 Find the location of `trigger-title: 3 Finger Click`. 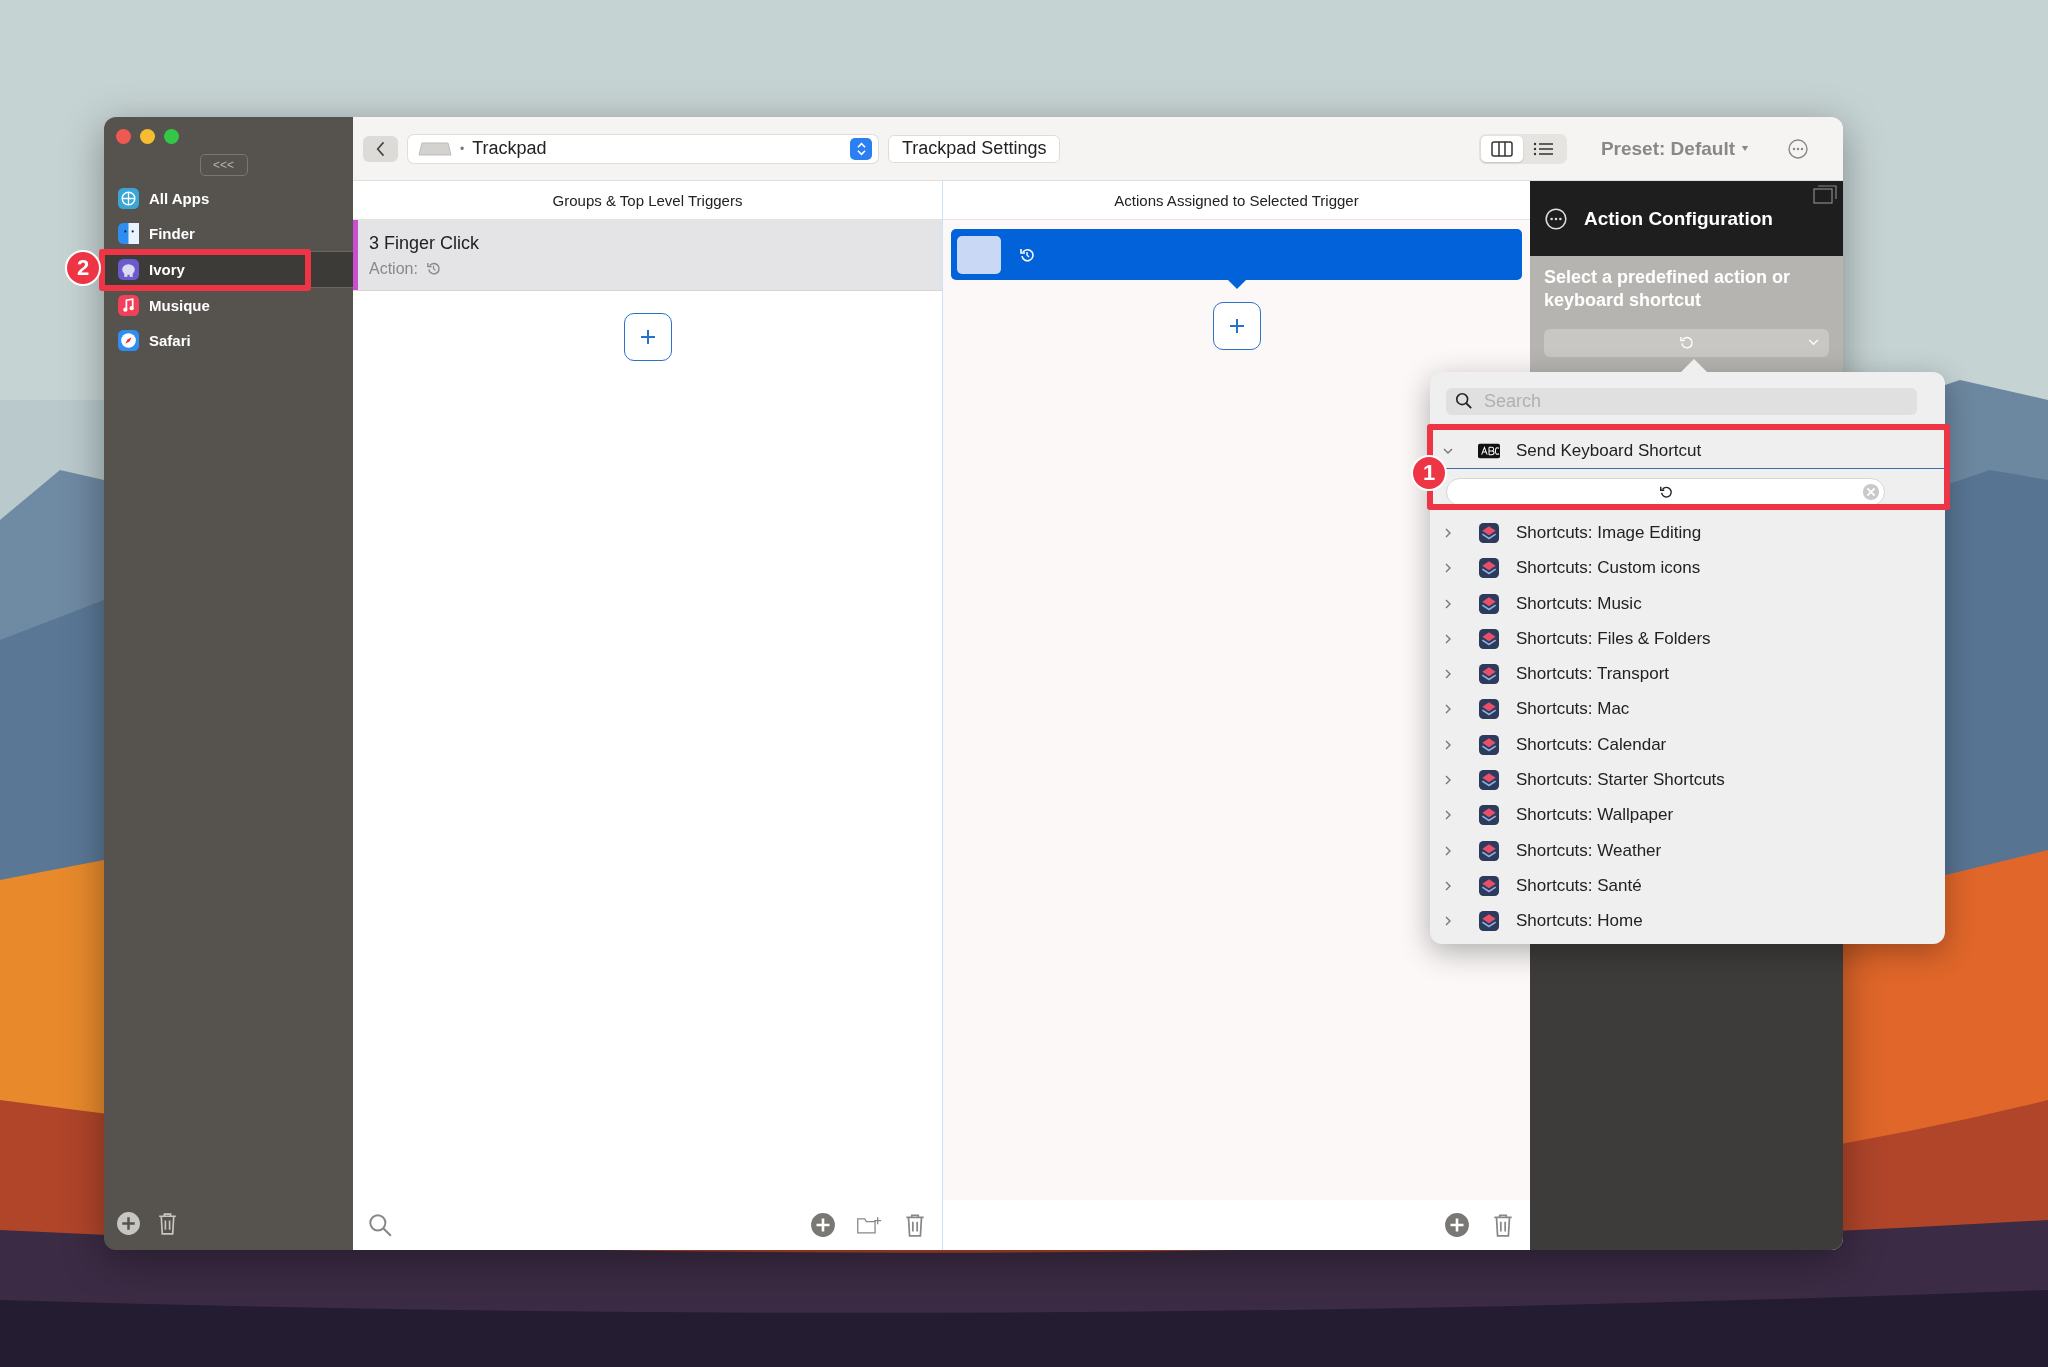

trigger-title: 3 Finger Click is located at coordinates (424, 243).